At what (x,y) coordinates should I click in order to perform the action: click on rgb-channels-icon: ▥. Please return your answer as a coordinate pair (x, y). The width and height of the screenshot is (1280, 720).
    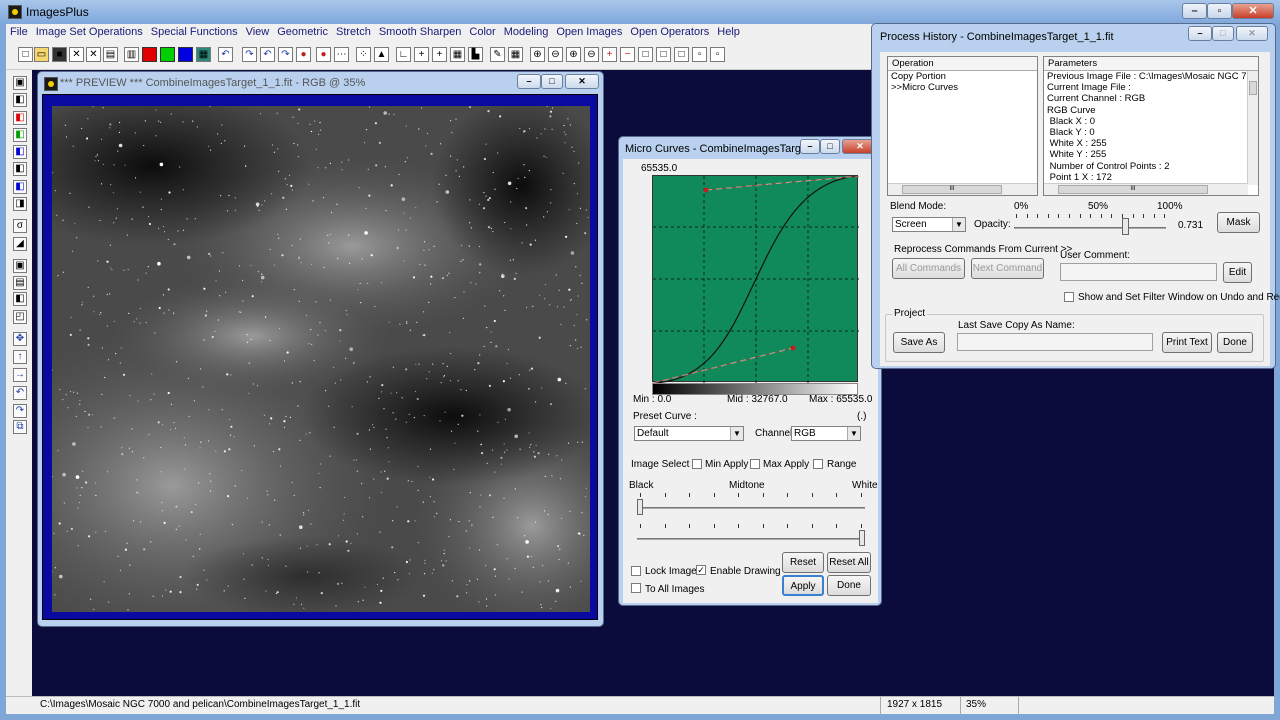
    Looking at the image, I should click on (131, 54).